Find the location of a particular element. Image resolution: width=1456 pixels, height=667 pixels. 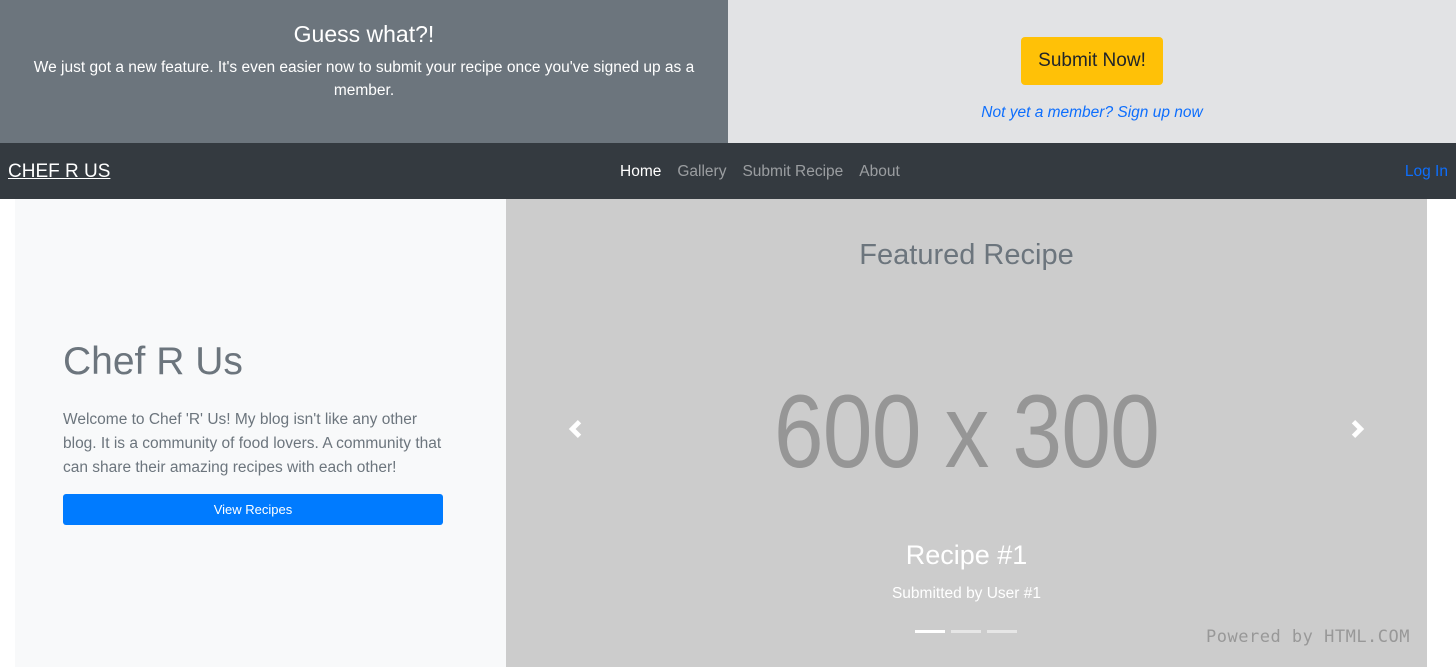

page-title: Chef R Us is located at coordinates (153, 361).